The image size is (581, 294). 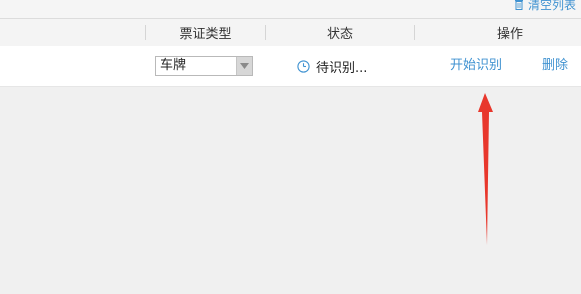 What do you see at coordinates (555, 66) in the screenshot?
I see `delete-link: 删除` at bounding box center [555, 66].